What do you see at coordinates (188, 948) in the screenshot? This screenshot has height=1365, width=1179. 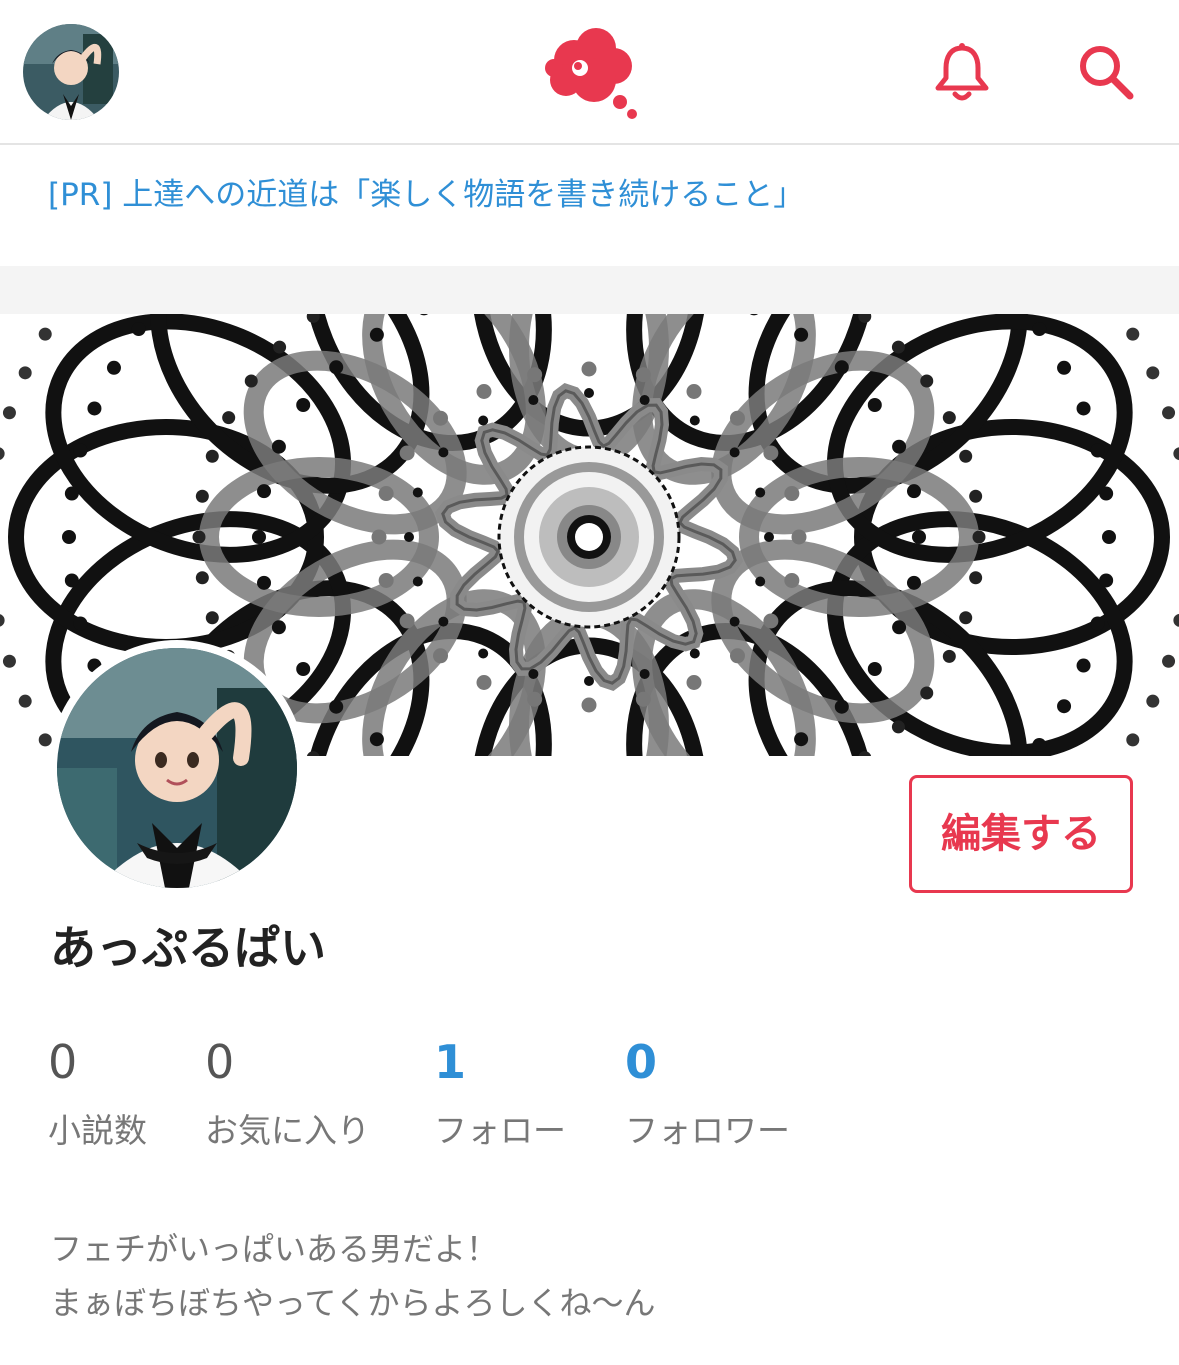 I see `profile-username: あっぷるぱい` at bounding box center [188, 948].